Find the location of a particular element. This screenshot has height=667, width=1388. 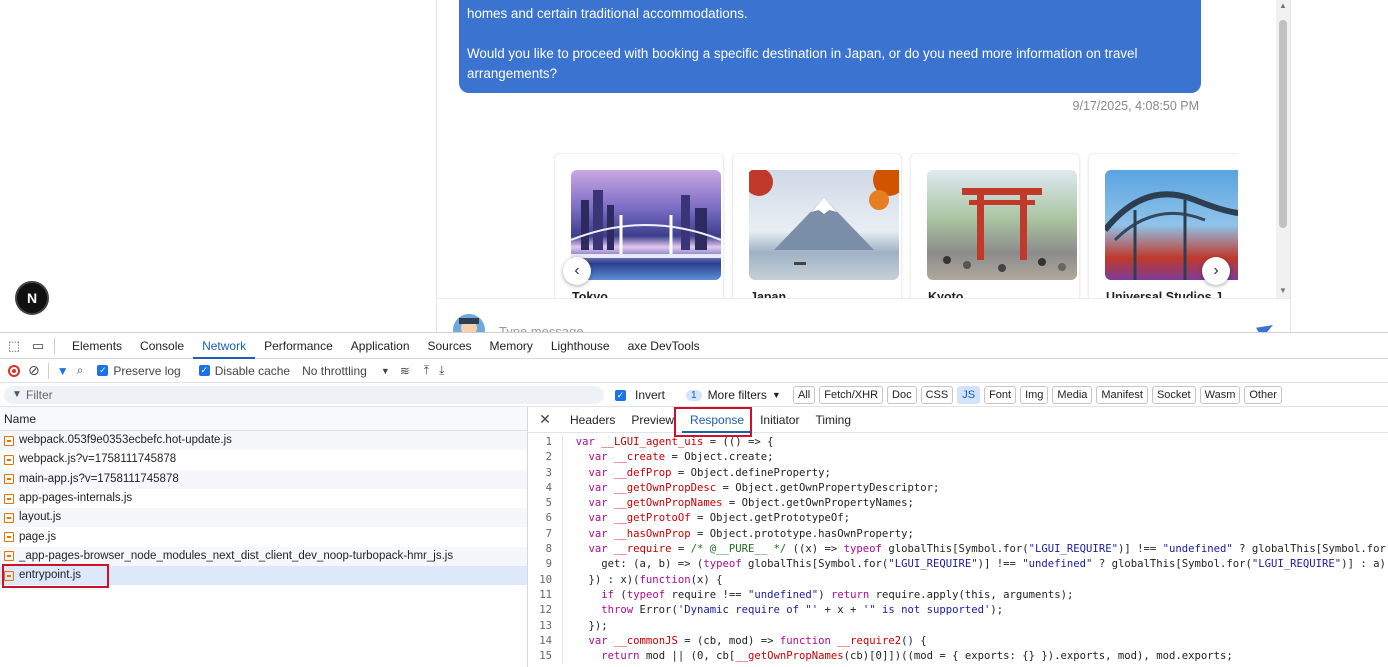

request-row: webpack.053f9e0353ecbefc.hot-update.js is located at coordinates (263, 441).